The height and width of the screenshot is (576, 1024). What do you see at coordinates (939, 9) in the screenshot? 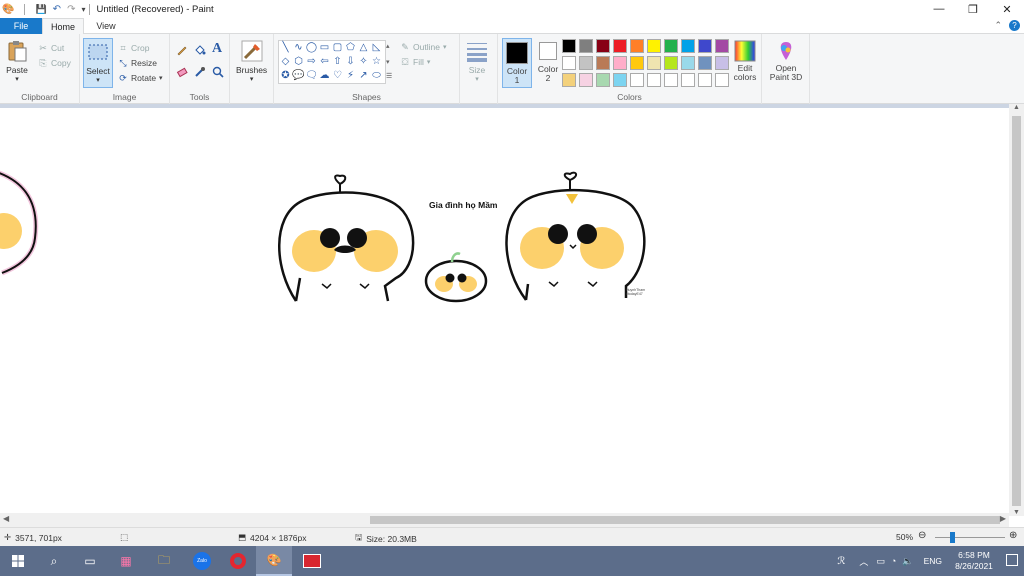
I see `minimize-button: —` at bounding box center [939, 9].